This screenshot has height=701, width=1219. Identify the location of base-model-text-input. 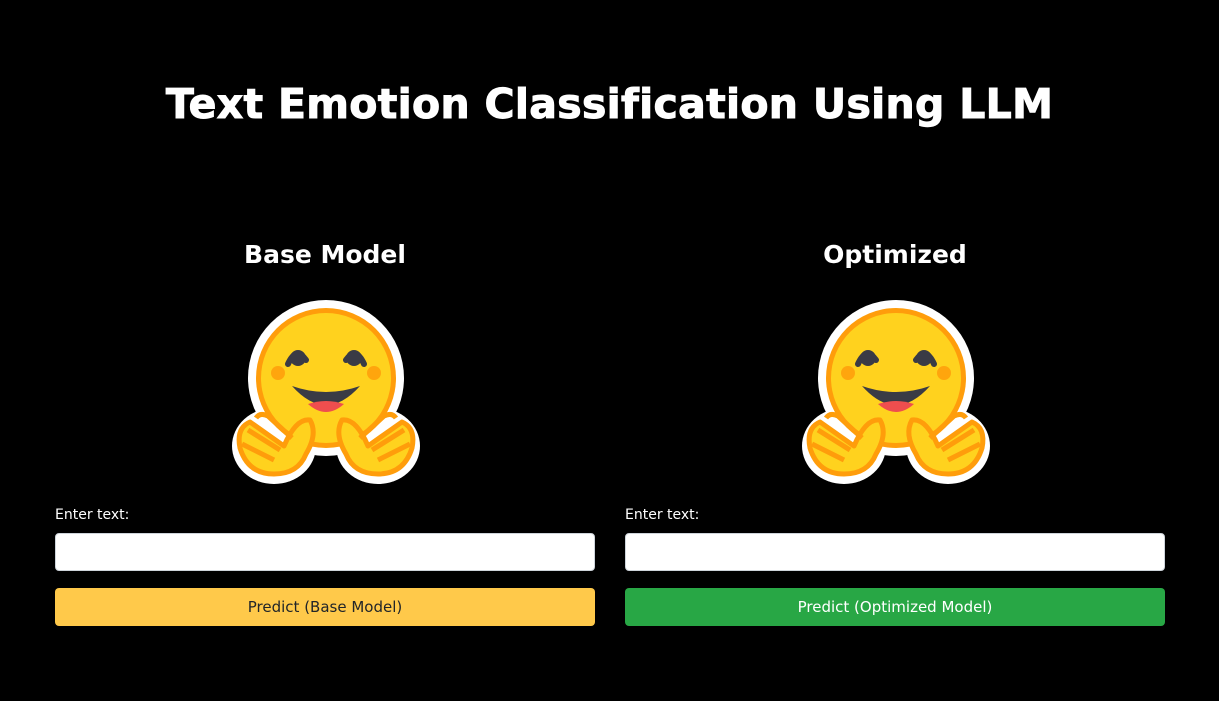
(325, 552).